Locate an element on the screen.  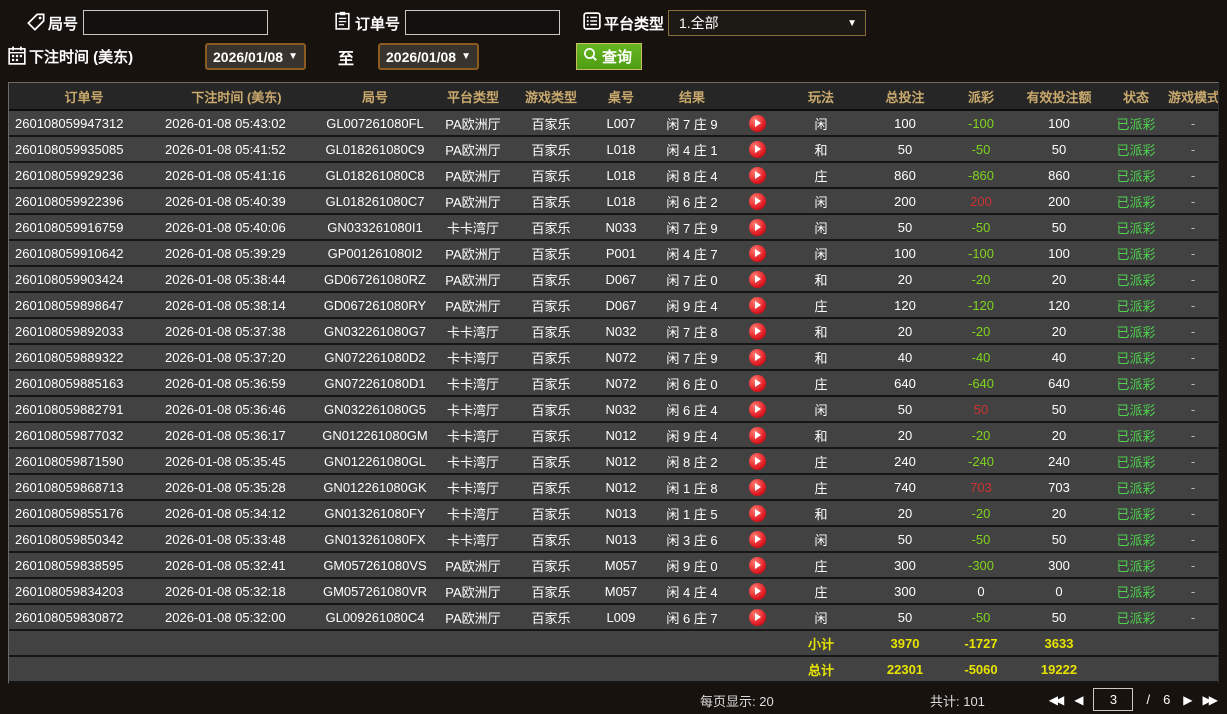
column-header-2: 局号 is located at coordinates (375, 97).